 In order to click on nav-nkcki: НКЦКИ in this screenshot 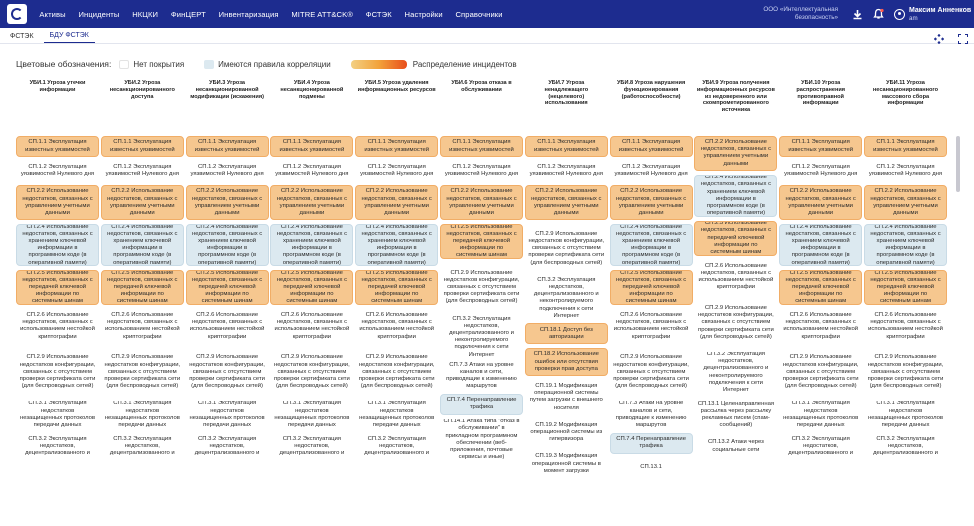, I will do `click(145, 14)`.